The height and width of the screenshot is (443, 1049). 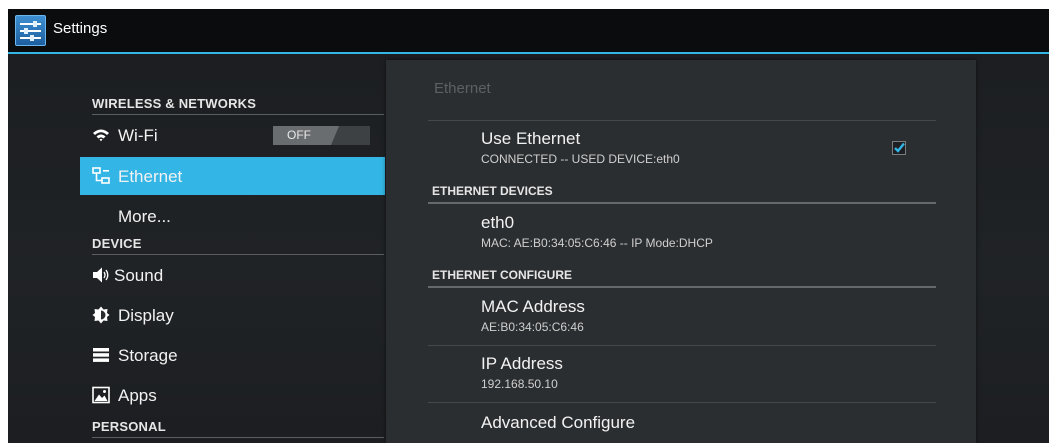 What do you see at coordinates (519, 384) in the screenshot?
I see `pref-summary: 192.168.50.10` at bounding box center [519, 384].